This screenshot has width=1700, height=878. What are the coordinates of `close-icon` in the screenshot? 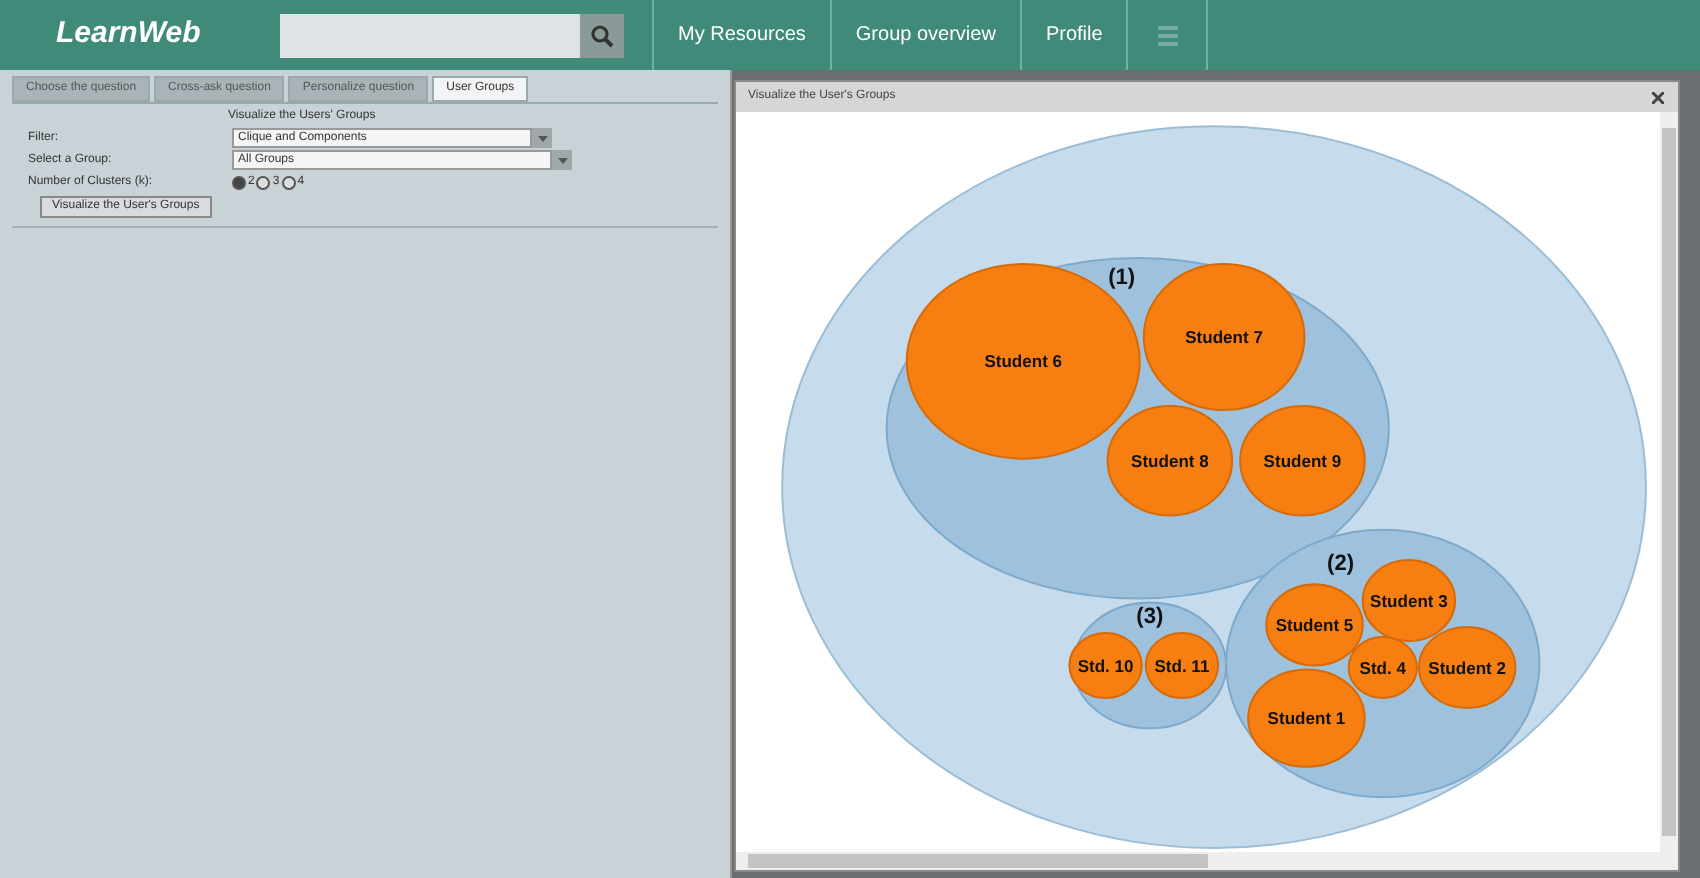 It's located at (1658, 97).